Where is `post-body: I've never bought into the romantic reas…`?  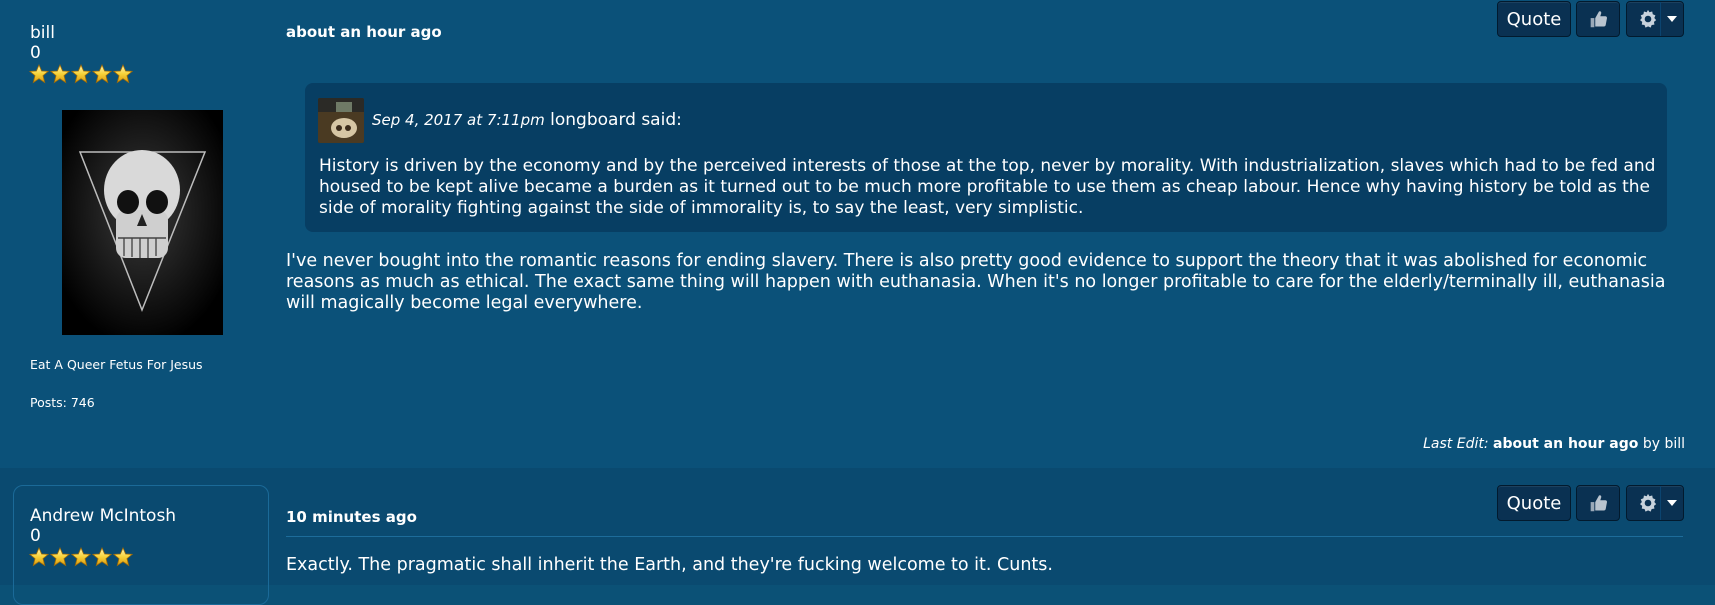
post-body: I've never bought into the romantic reas… is located at coordinates (976, 282).